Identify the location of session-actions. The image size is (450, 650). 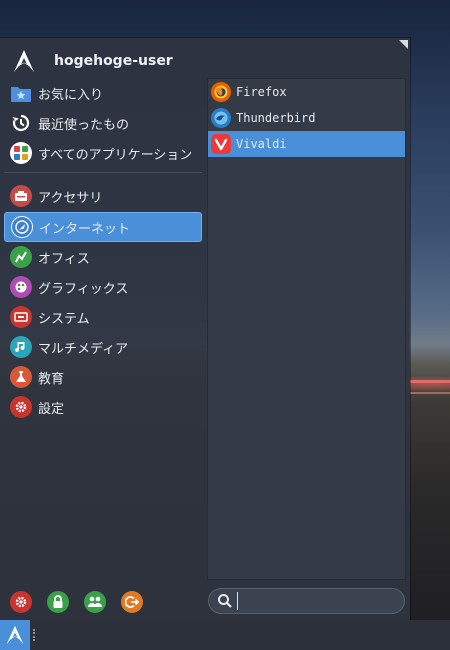
(76, 602).